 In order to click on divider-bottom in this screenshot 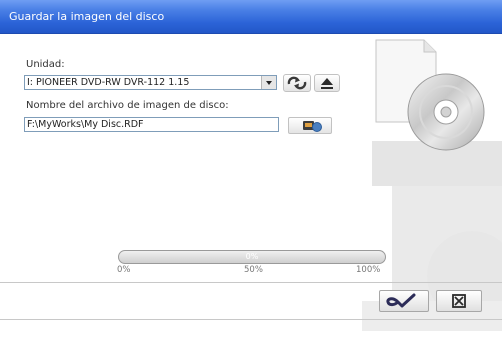, I will do `click(251, 319)`.